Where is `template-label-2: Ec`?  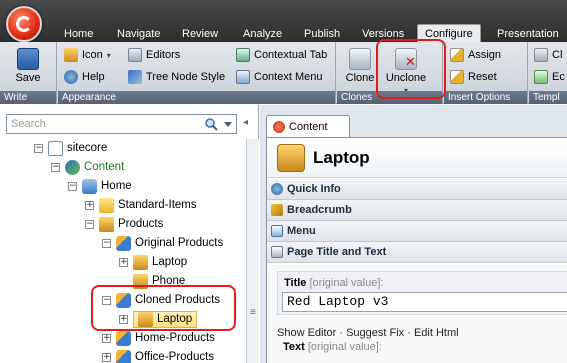 template-label-2: Ec is located at coordinates (558, 77).